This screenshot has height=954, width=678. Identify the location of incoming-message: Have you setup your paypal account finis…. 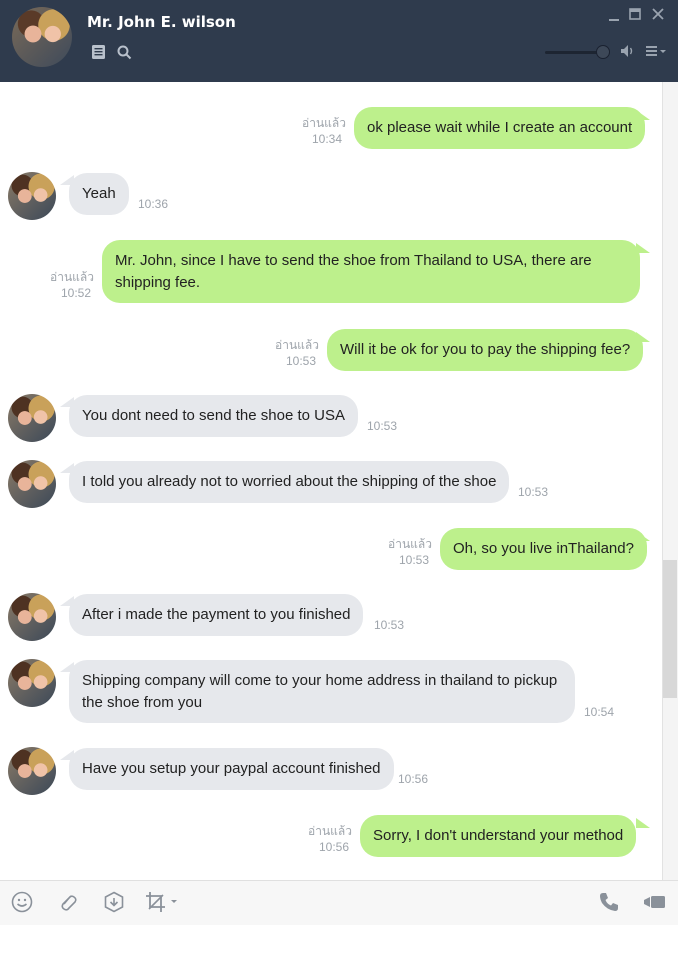
(231, 769).